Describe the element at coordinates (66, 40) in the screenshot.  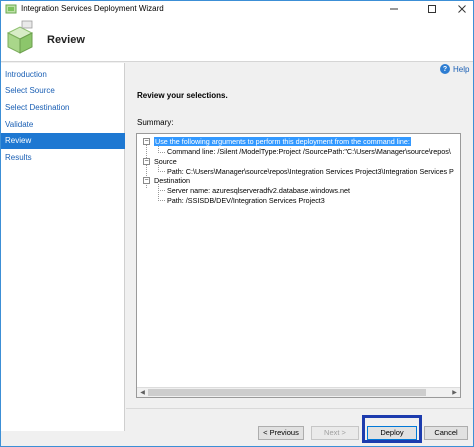
I see `page-title: Review` at that location.